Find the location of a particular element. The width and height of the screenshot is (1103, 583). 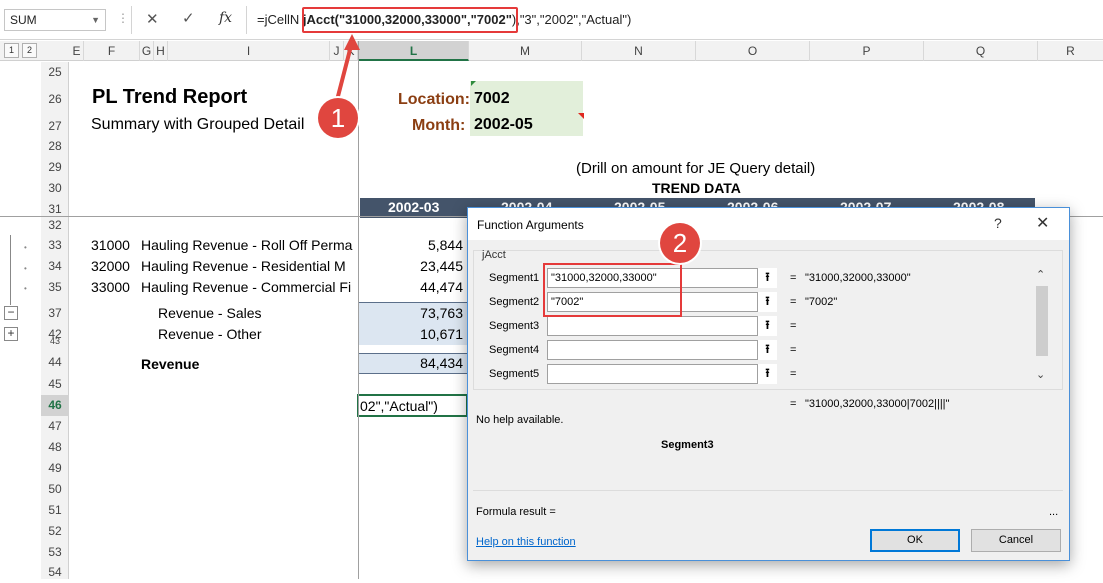

row-header: 51 is located at coordinates (55, 510).